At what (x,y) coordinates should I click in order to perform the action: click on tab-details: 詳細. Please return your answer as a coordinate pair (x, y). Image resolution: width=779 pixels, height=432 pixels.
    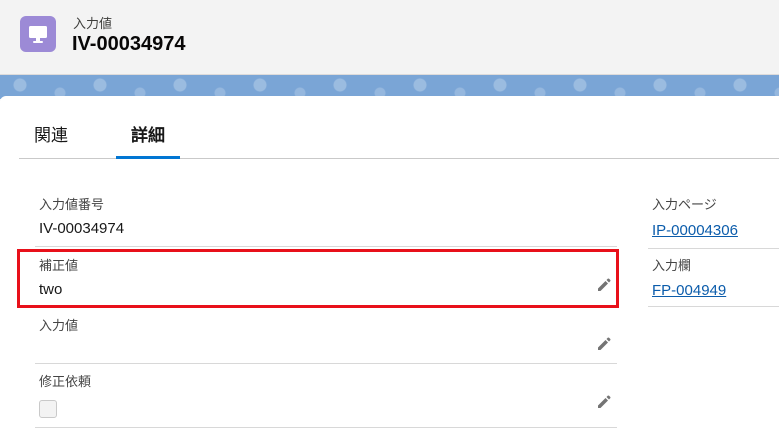
    Looking at the image, I should click on (148, 138).